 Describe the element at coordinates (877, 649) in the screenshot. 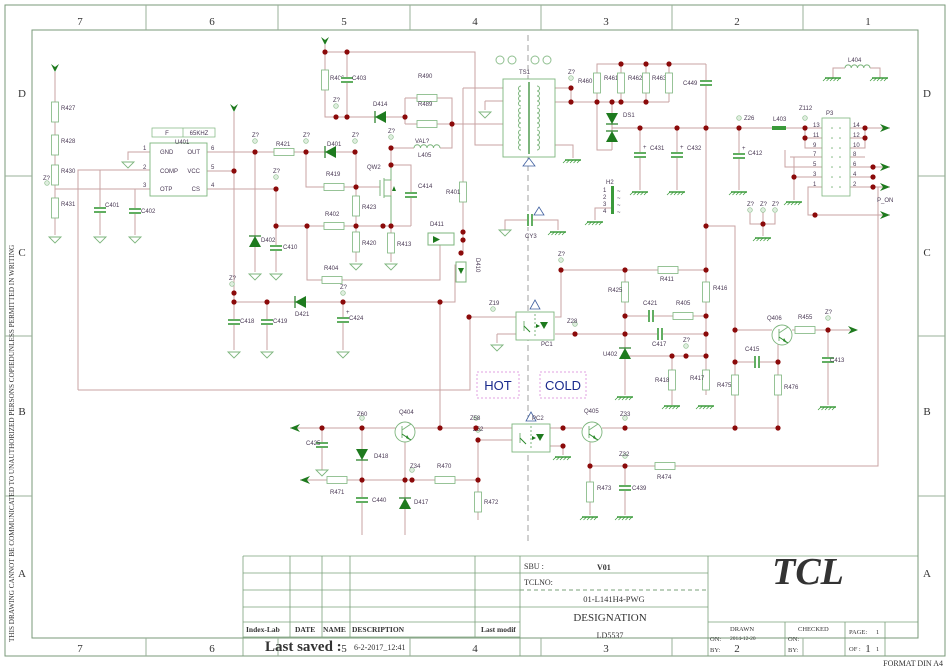

I see `title-of-value: 1` at that location.